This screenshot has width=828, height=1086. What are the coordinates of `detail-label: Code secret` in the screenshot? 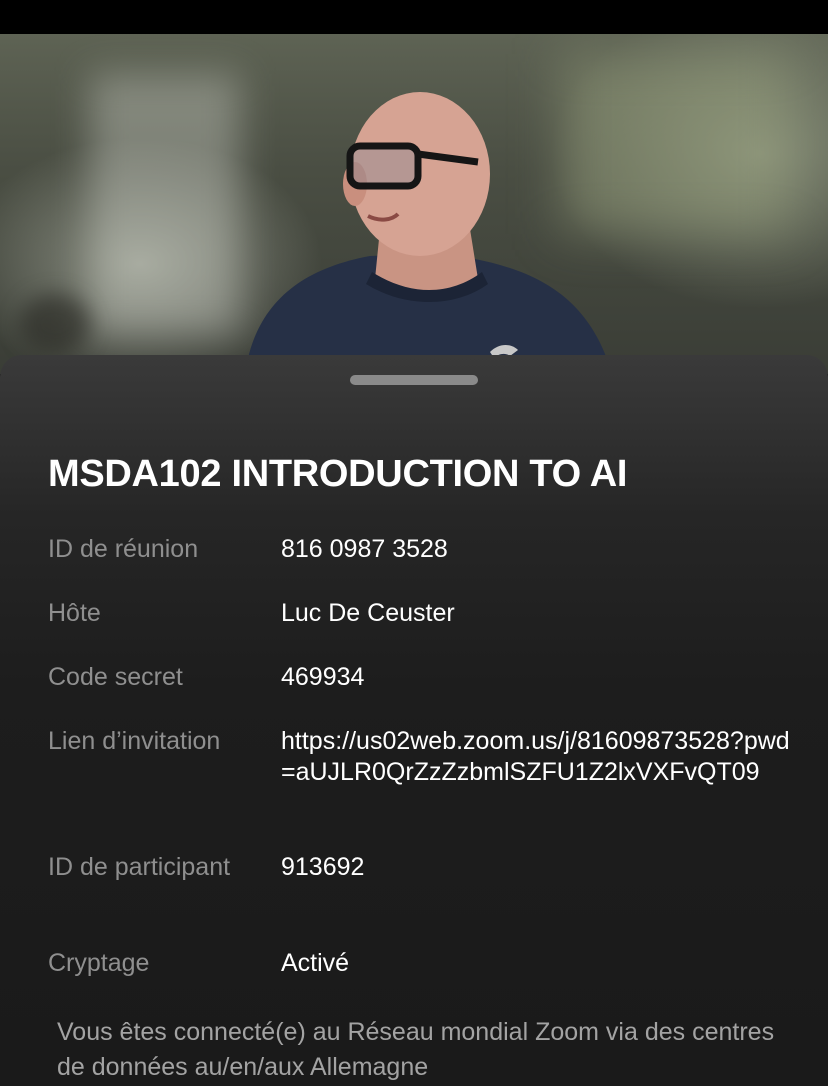 It's located at (115, 677).